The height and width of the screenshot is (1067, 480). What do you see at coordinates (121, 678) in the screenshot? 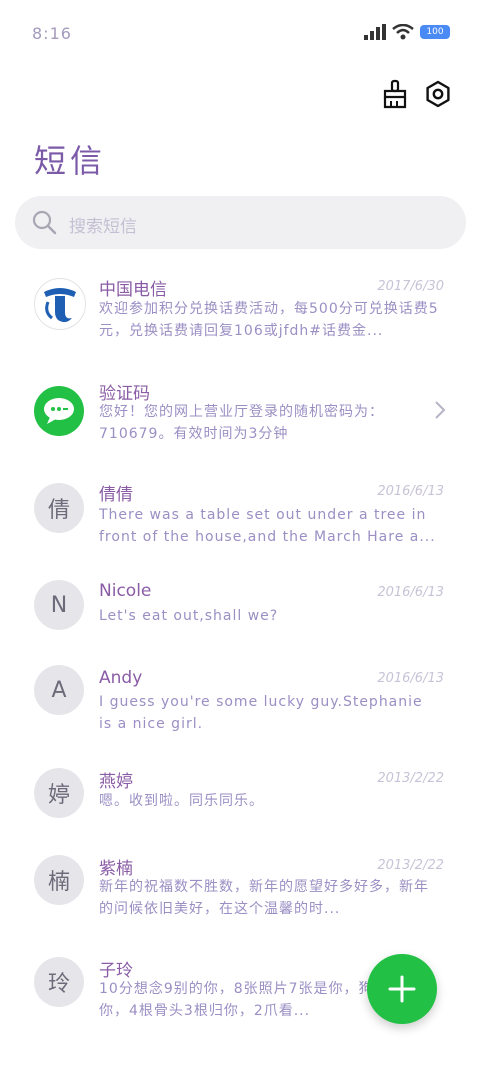
I see `sender-name: Andy` at bounding box center [121, 678].